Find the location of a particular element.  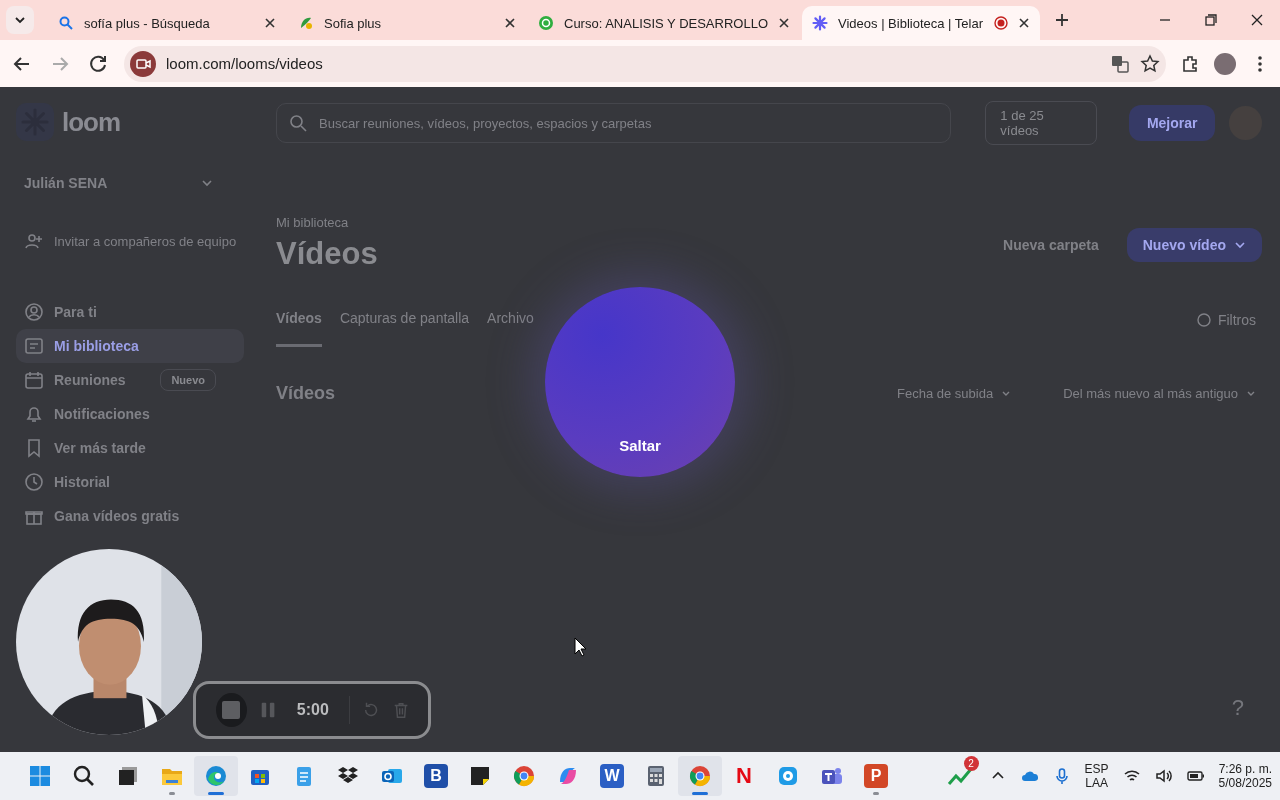

stop-button is located at coordinates (231, 710).